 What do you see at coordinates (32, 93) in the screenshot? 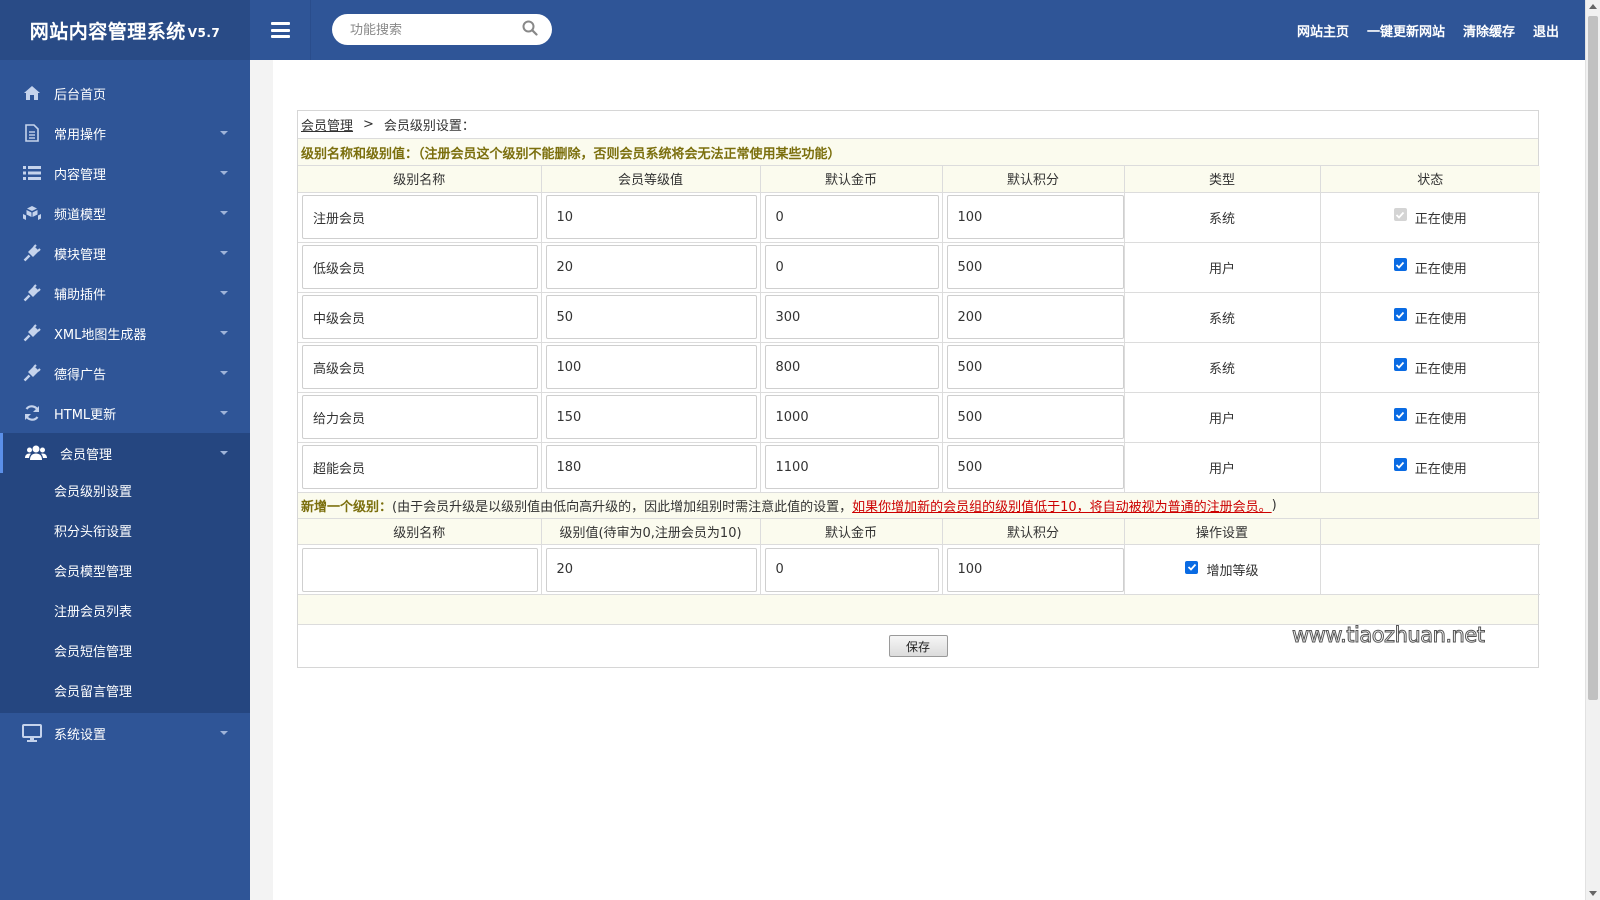
I see `home-icon` at bounding box center [32, 93].